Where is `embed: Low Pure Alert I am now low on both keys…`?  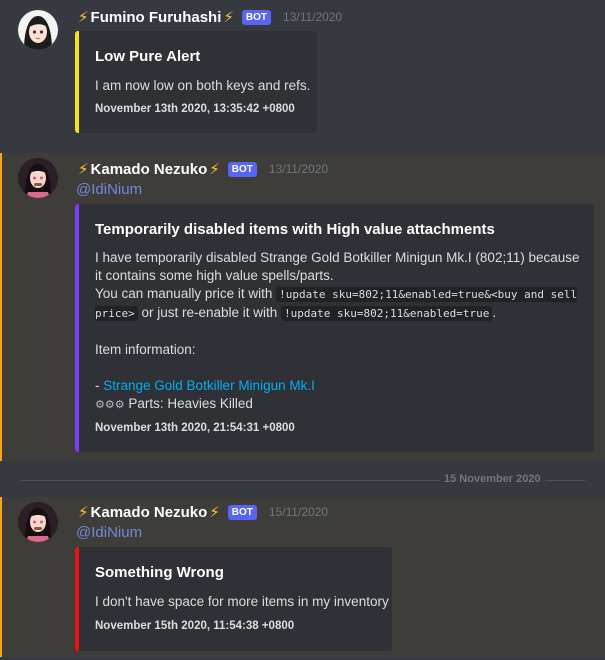 embed: Low Pure Alert I am now low on both keys… is located at coordinates (196, 82).